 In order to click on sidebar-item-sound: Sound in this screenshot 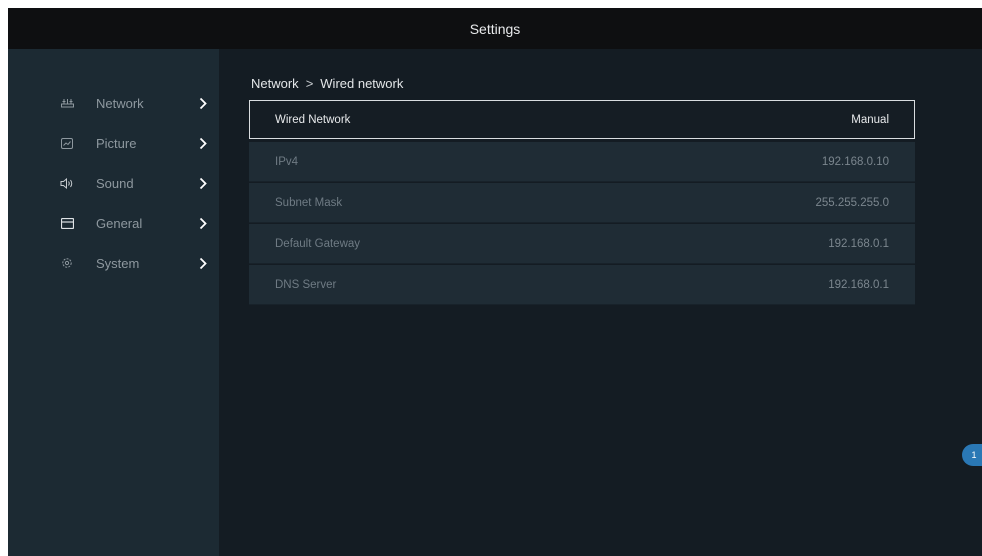, I will do `click(113, 183)`.